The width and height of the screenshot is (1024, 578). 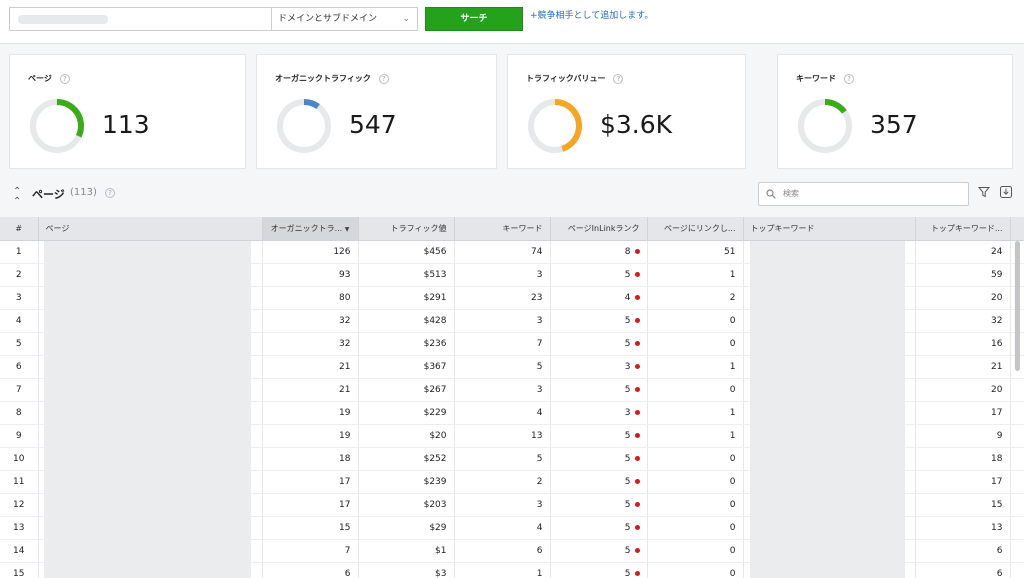 What do you see at coordinates (406, 19) in the screenshot?
I see `chevron-down-icon: ⌄` at bounding box center [406, 19].